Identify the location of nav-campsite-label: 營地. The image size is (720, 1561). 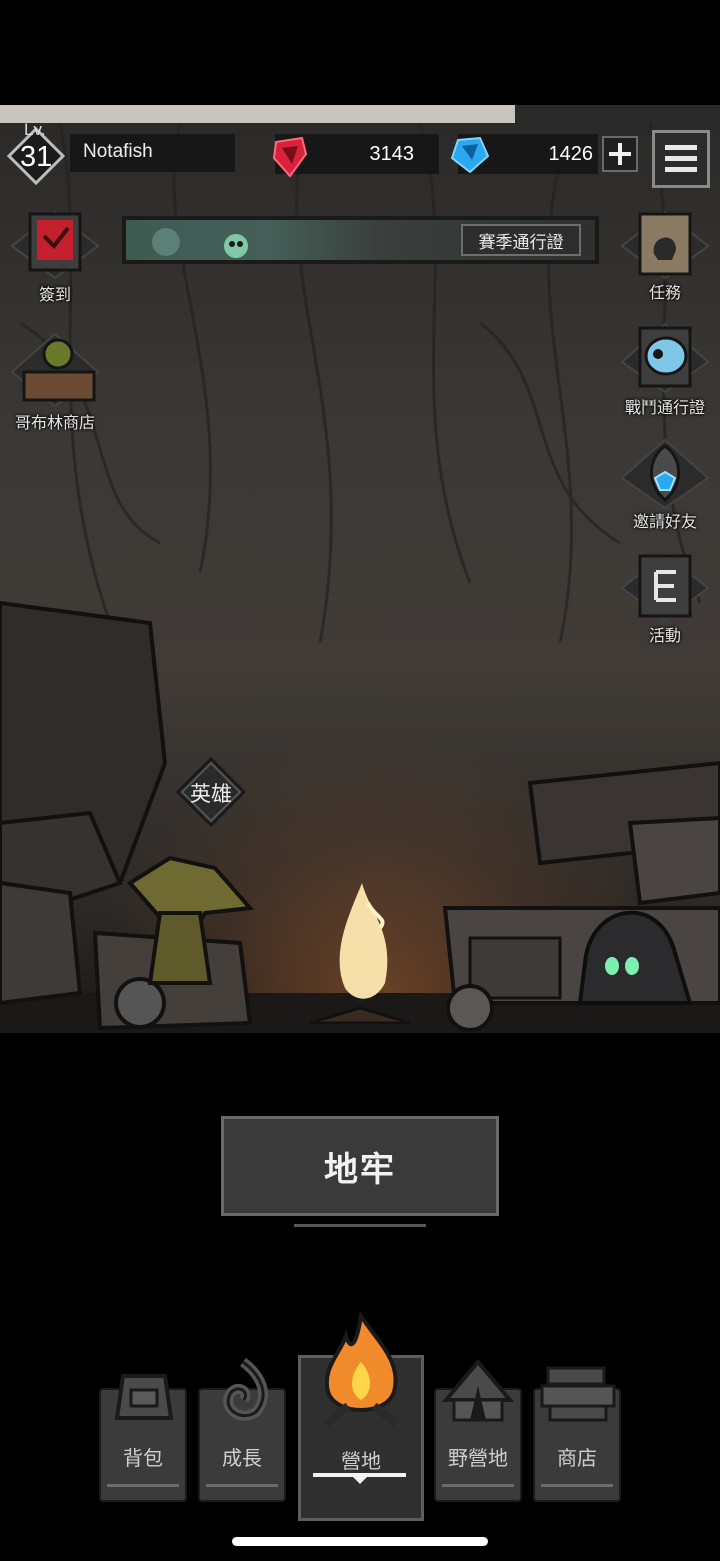
(361, 1461).